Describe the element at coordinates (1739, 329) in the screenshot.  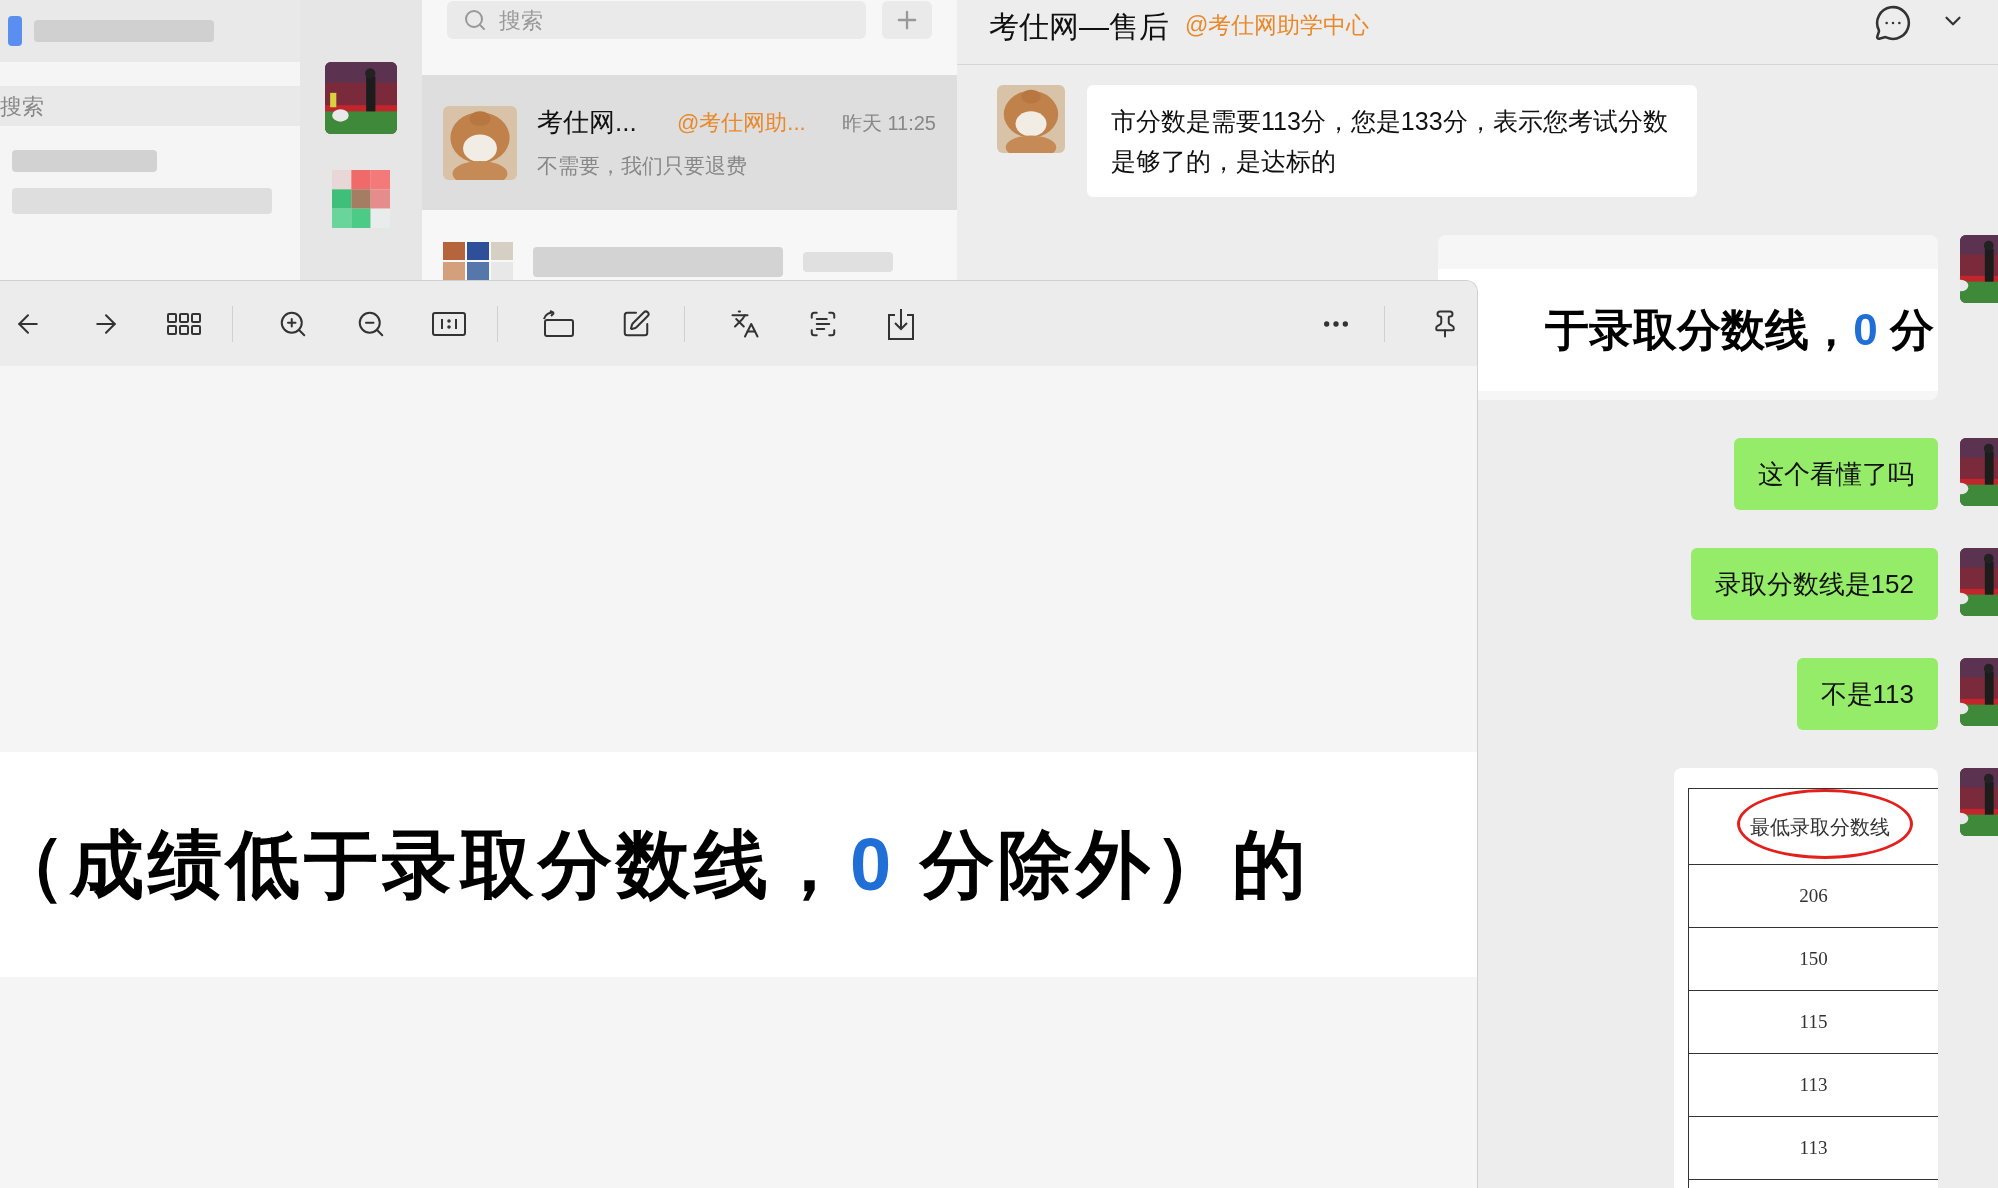
I see `image-text: 于录取分数线，0 分` at that location.